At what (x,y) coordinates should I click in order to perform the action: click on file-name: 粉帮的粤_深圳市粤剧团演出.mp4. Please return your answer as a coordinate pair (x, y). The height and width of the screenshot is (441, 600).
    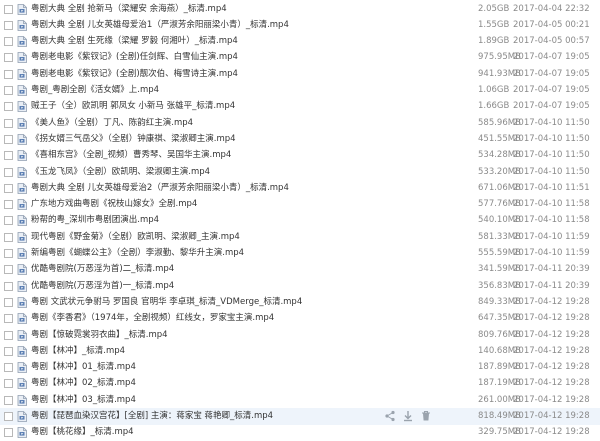
    Looking at the image, I should click on (203, 220).